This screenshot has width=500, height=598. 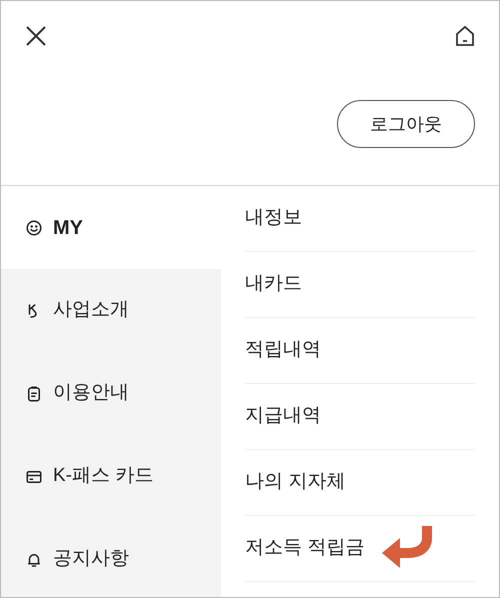 What do you see at coordinates (36, 36) in the screenshot?
I see `close-icon` at bounding box center [36, 36].